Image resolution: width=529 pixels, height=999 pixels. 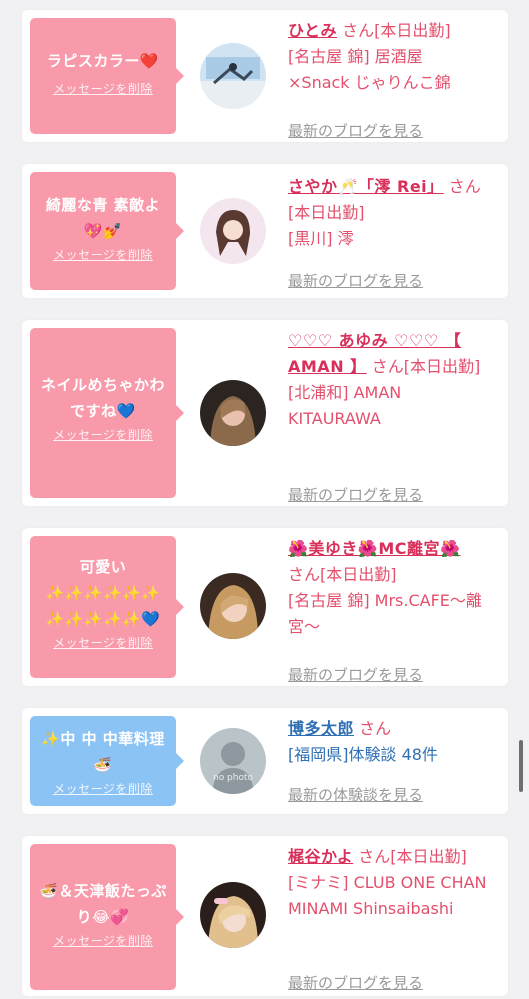 I want to click on cast-info: 博多太郎 さん [福岡県]体験談 48件 最新の体験談を見る, so click(x=391, y=760).